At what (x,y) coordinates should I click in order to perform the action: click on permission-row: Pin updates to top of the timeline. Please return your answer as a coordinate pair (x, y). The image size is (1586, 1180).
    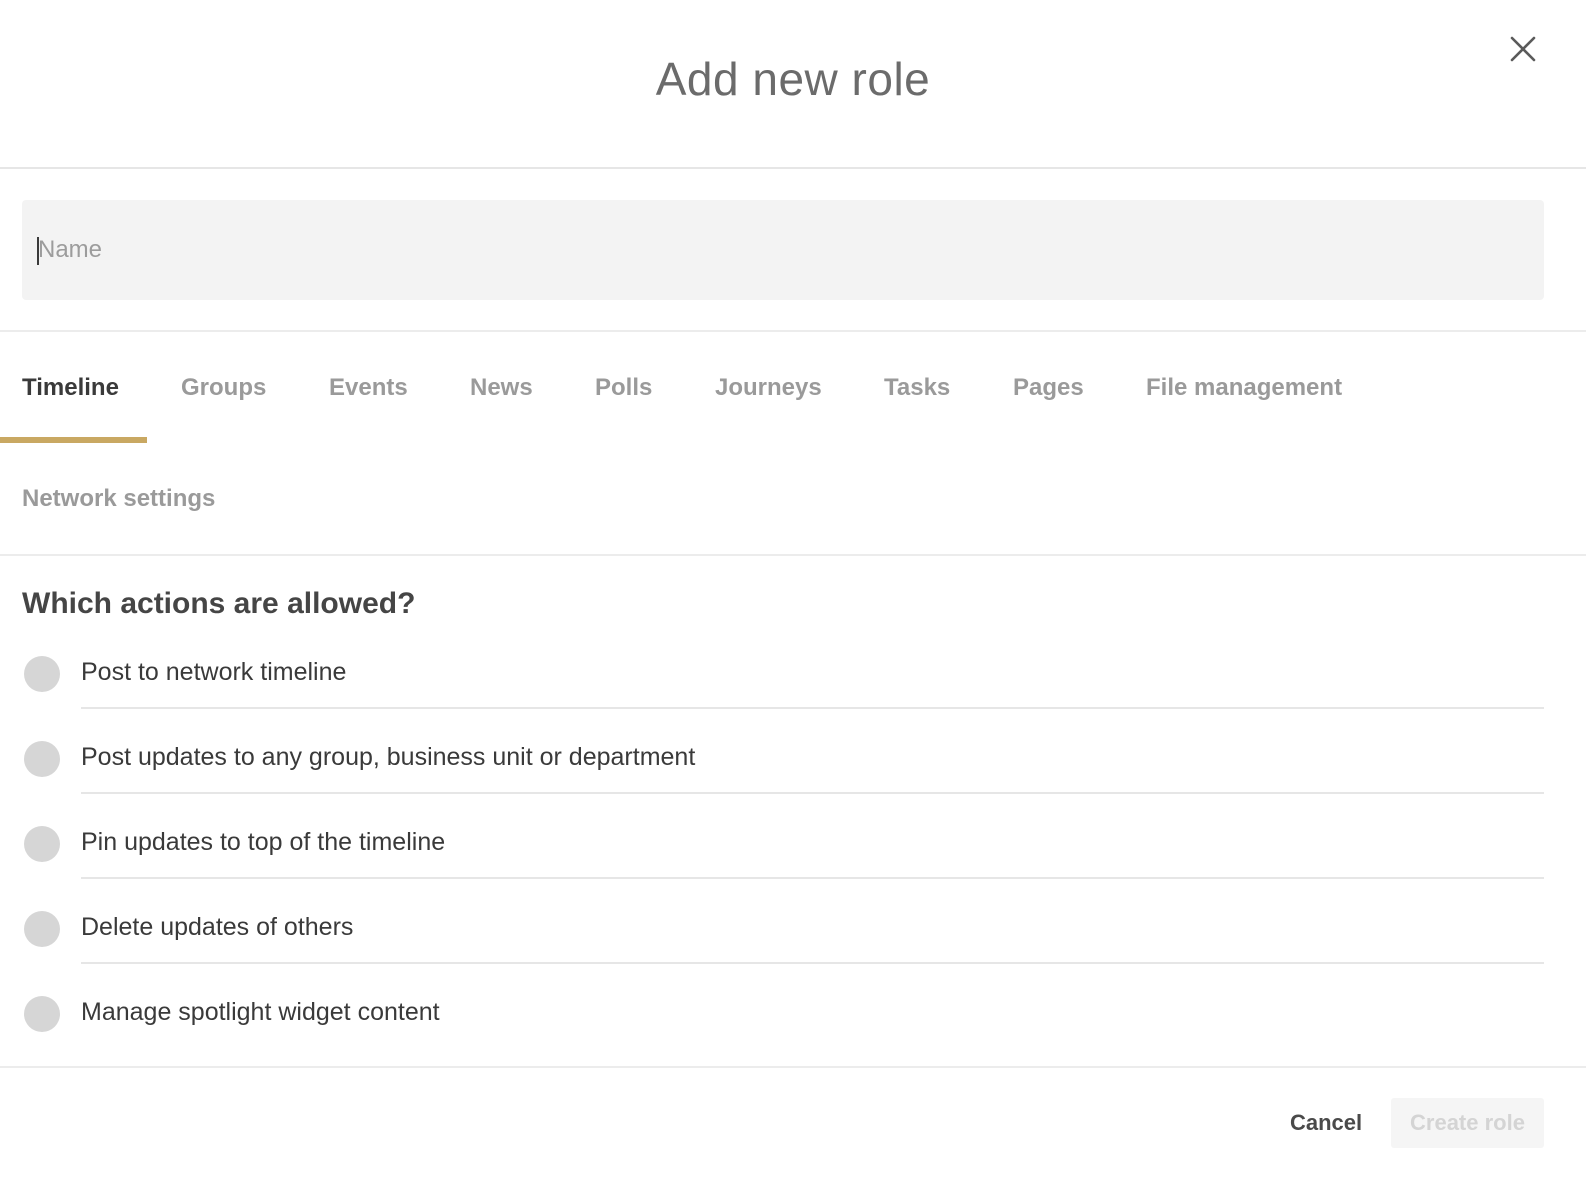
    Looking at the image, I should click on (783, 868).